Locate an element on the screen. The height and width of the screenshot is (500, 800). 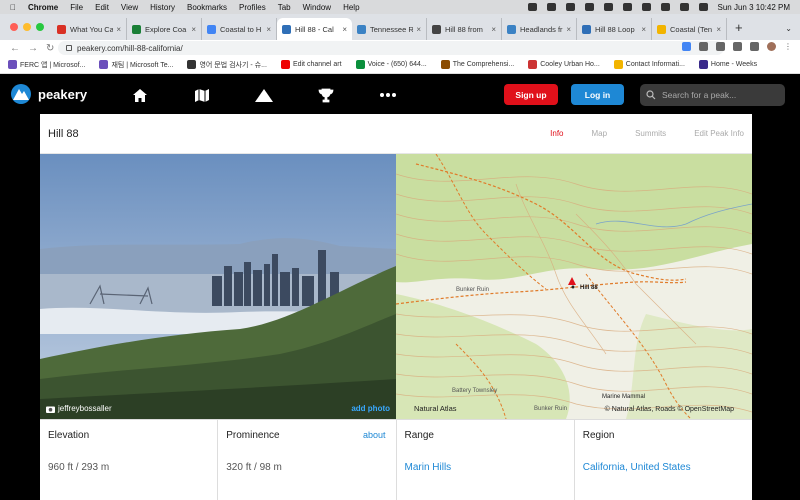
browser-tab: Hill 88 Loop × is located at coordinates (614, 29).